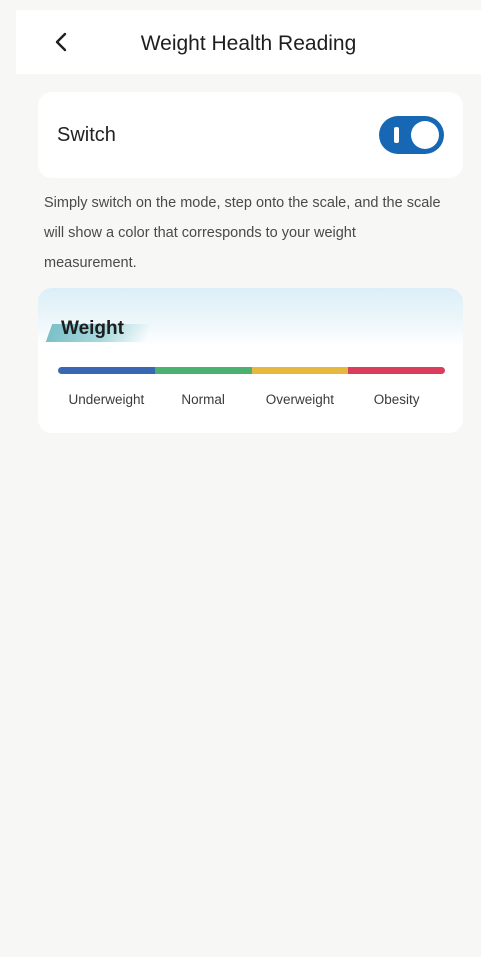  Describe the element at coordinates (396, 135) in the screenshot. I see `toggle-on-indicator` at that location.